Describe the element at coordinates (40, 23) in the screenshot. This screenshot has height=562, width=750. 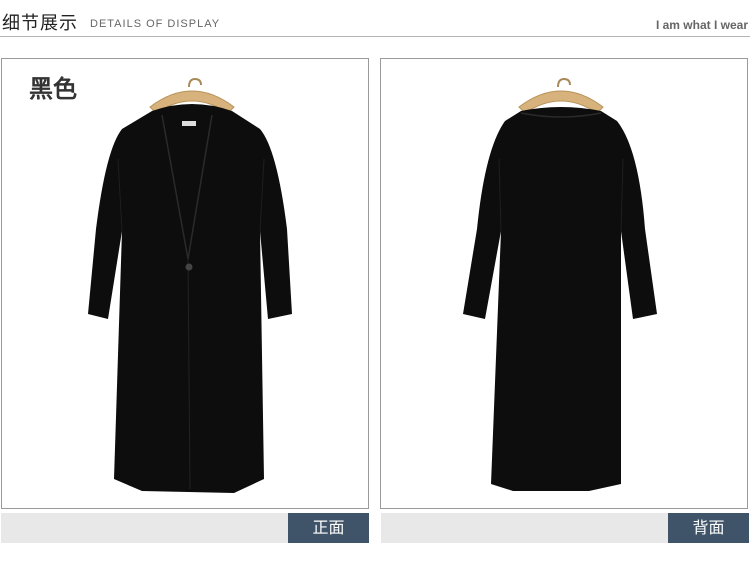
I see `section-title: 细节展示` at that location.